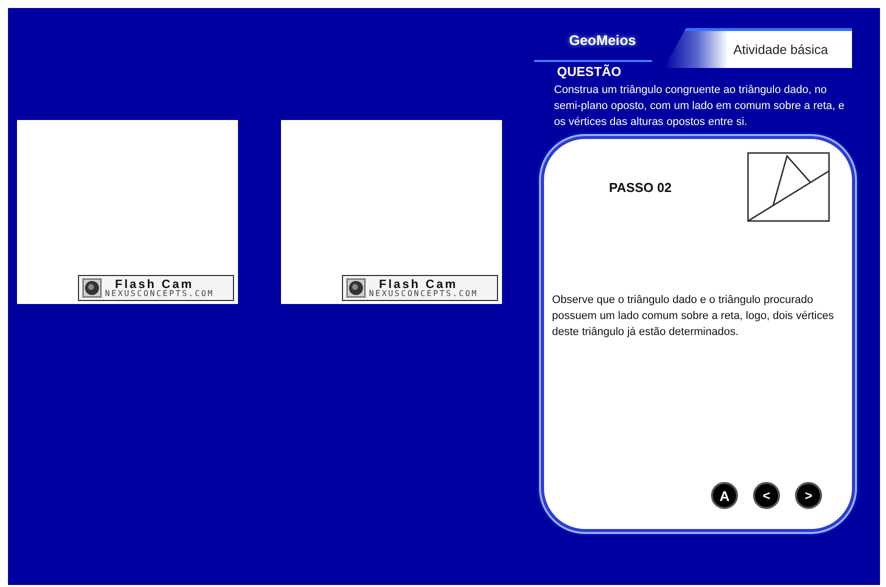 The width and height of the screenshot is (886, 587). What do you see at coordinates (724, 495) in the screenshot?
I see `answer-button: A` at bounding box center [724, 495].